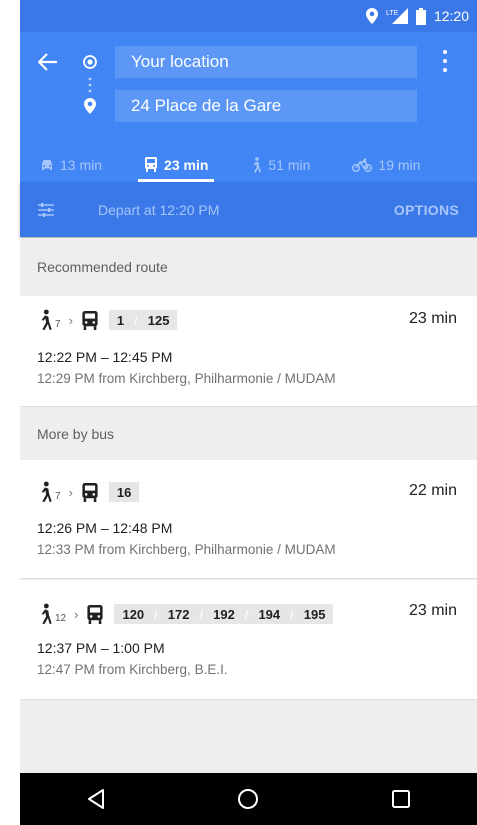 This screenshot has width=477, height=825. What do you see at coordinates (314, 614) in the screenshot?
I see `bus-line-badge: 195` at bounding box center [314, 614].